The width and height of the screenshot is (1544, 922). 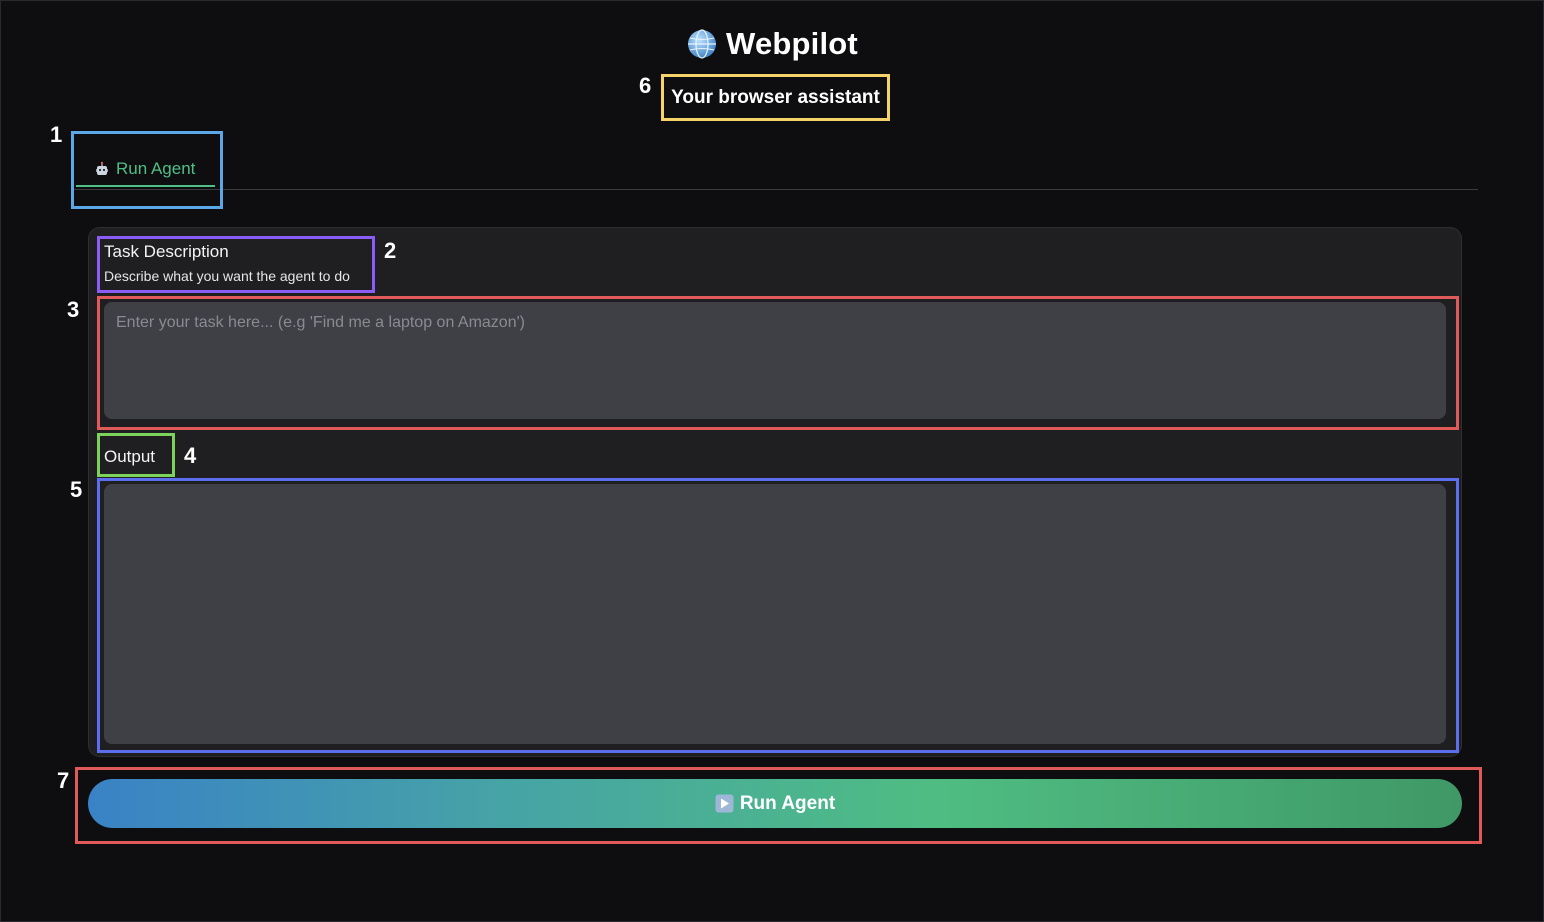 I want to click on tab-label: Run Agent, so click(x=156, y=168).